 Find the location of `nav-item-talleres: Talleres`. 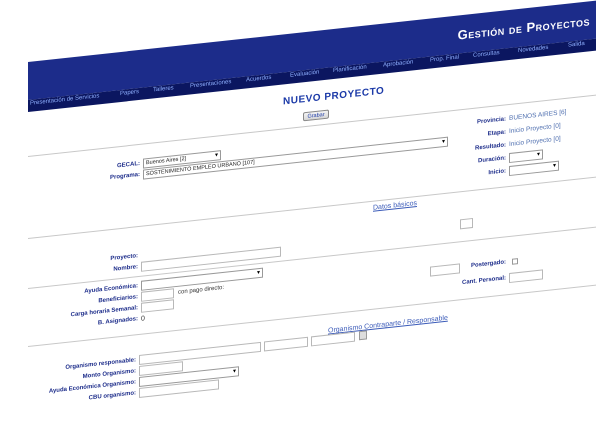

nav-item-talleres: Talleres is located at coordinates (163, 89).